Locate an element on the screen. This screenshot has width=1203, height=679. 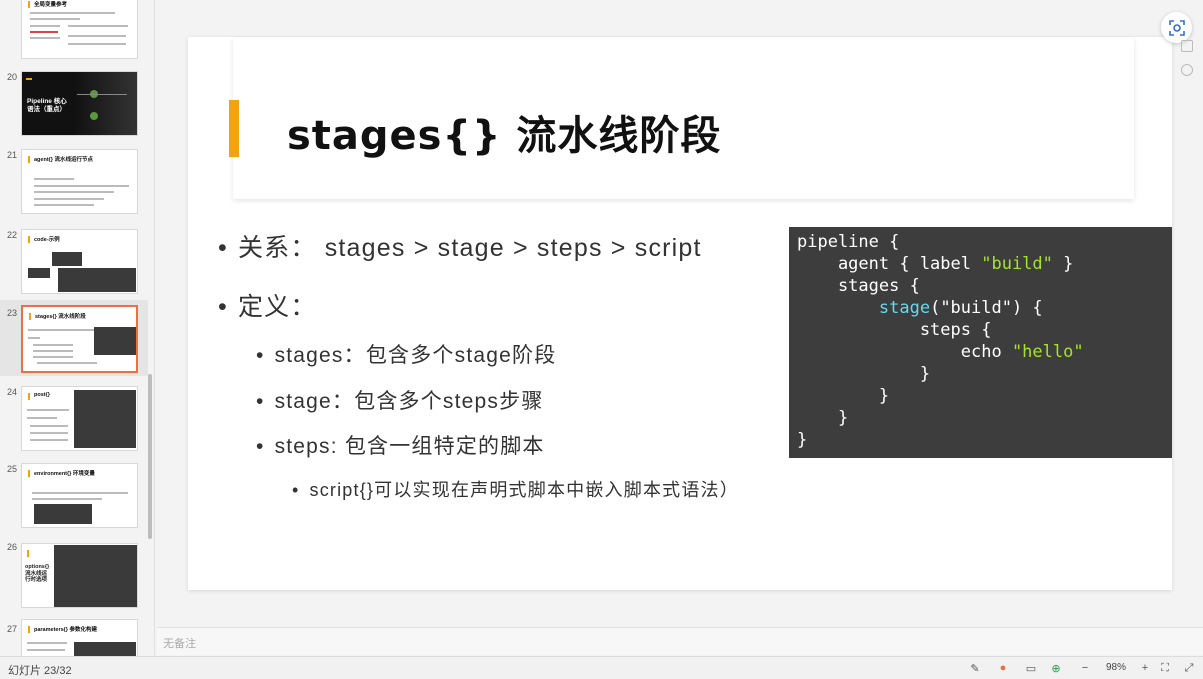
thumbnail-slide-22: 22 code-示例 is located at coordinates (74, 263).